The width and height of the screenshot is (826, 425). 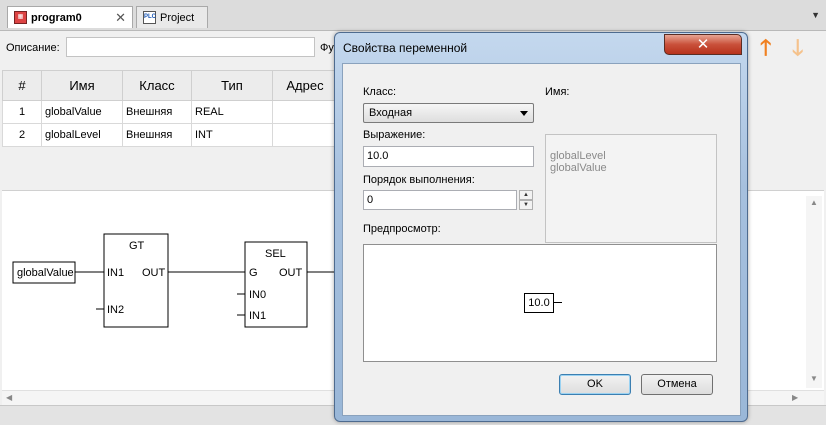 I want to click on scroll-left-icon: ◀, so click(x=9, y=397).